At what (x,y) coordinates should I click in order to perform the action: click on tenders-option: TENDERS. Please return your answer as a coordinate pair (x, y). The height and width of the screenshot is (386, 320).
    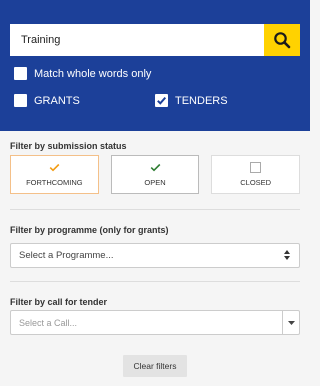
    Looking at the image, I should click on (191, 100).